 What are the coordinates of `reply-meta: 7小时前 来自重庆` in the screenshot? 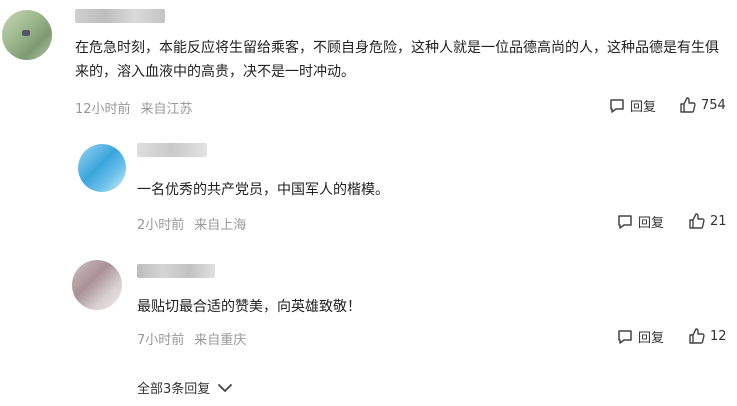 It's located at (196, 338).